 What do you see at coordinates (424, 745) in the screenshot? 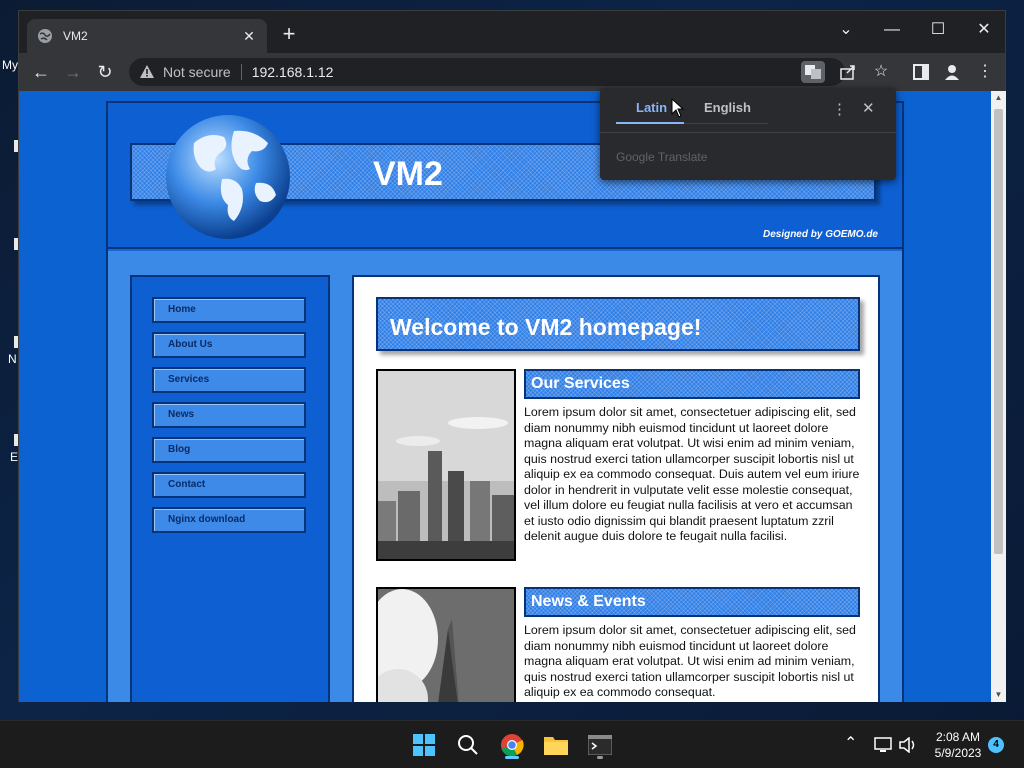
I see `start-windows-icon` at bounding box center [424, 745].